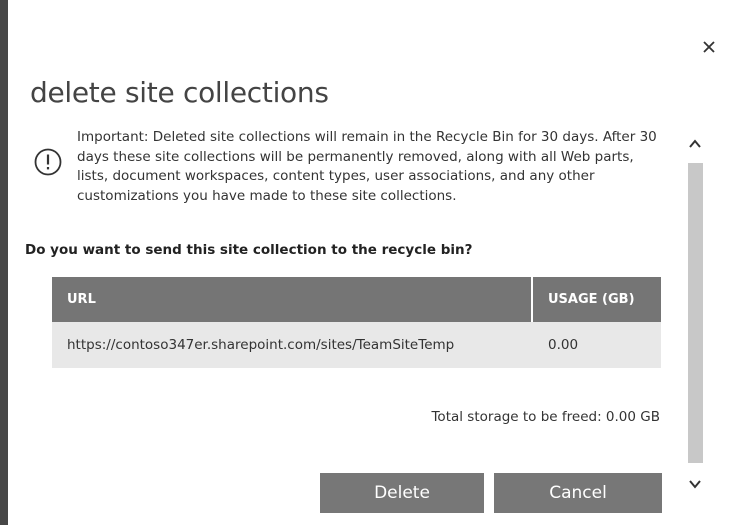  Describe the element at coordinates (402, 493) in the screenshot. I see `delete-button: Delete` at that location.